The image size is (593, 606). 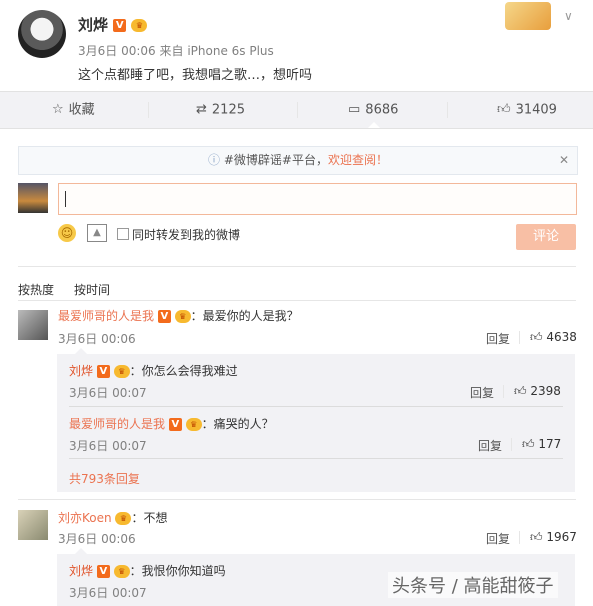 What do you see at coordinates (195, 75) in the screenshot?
I see `post-text: 这个点都睡了吧，我想唱之歌…，想听吗` at bounding box center [195, 75].